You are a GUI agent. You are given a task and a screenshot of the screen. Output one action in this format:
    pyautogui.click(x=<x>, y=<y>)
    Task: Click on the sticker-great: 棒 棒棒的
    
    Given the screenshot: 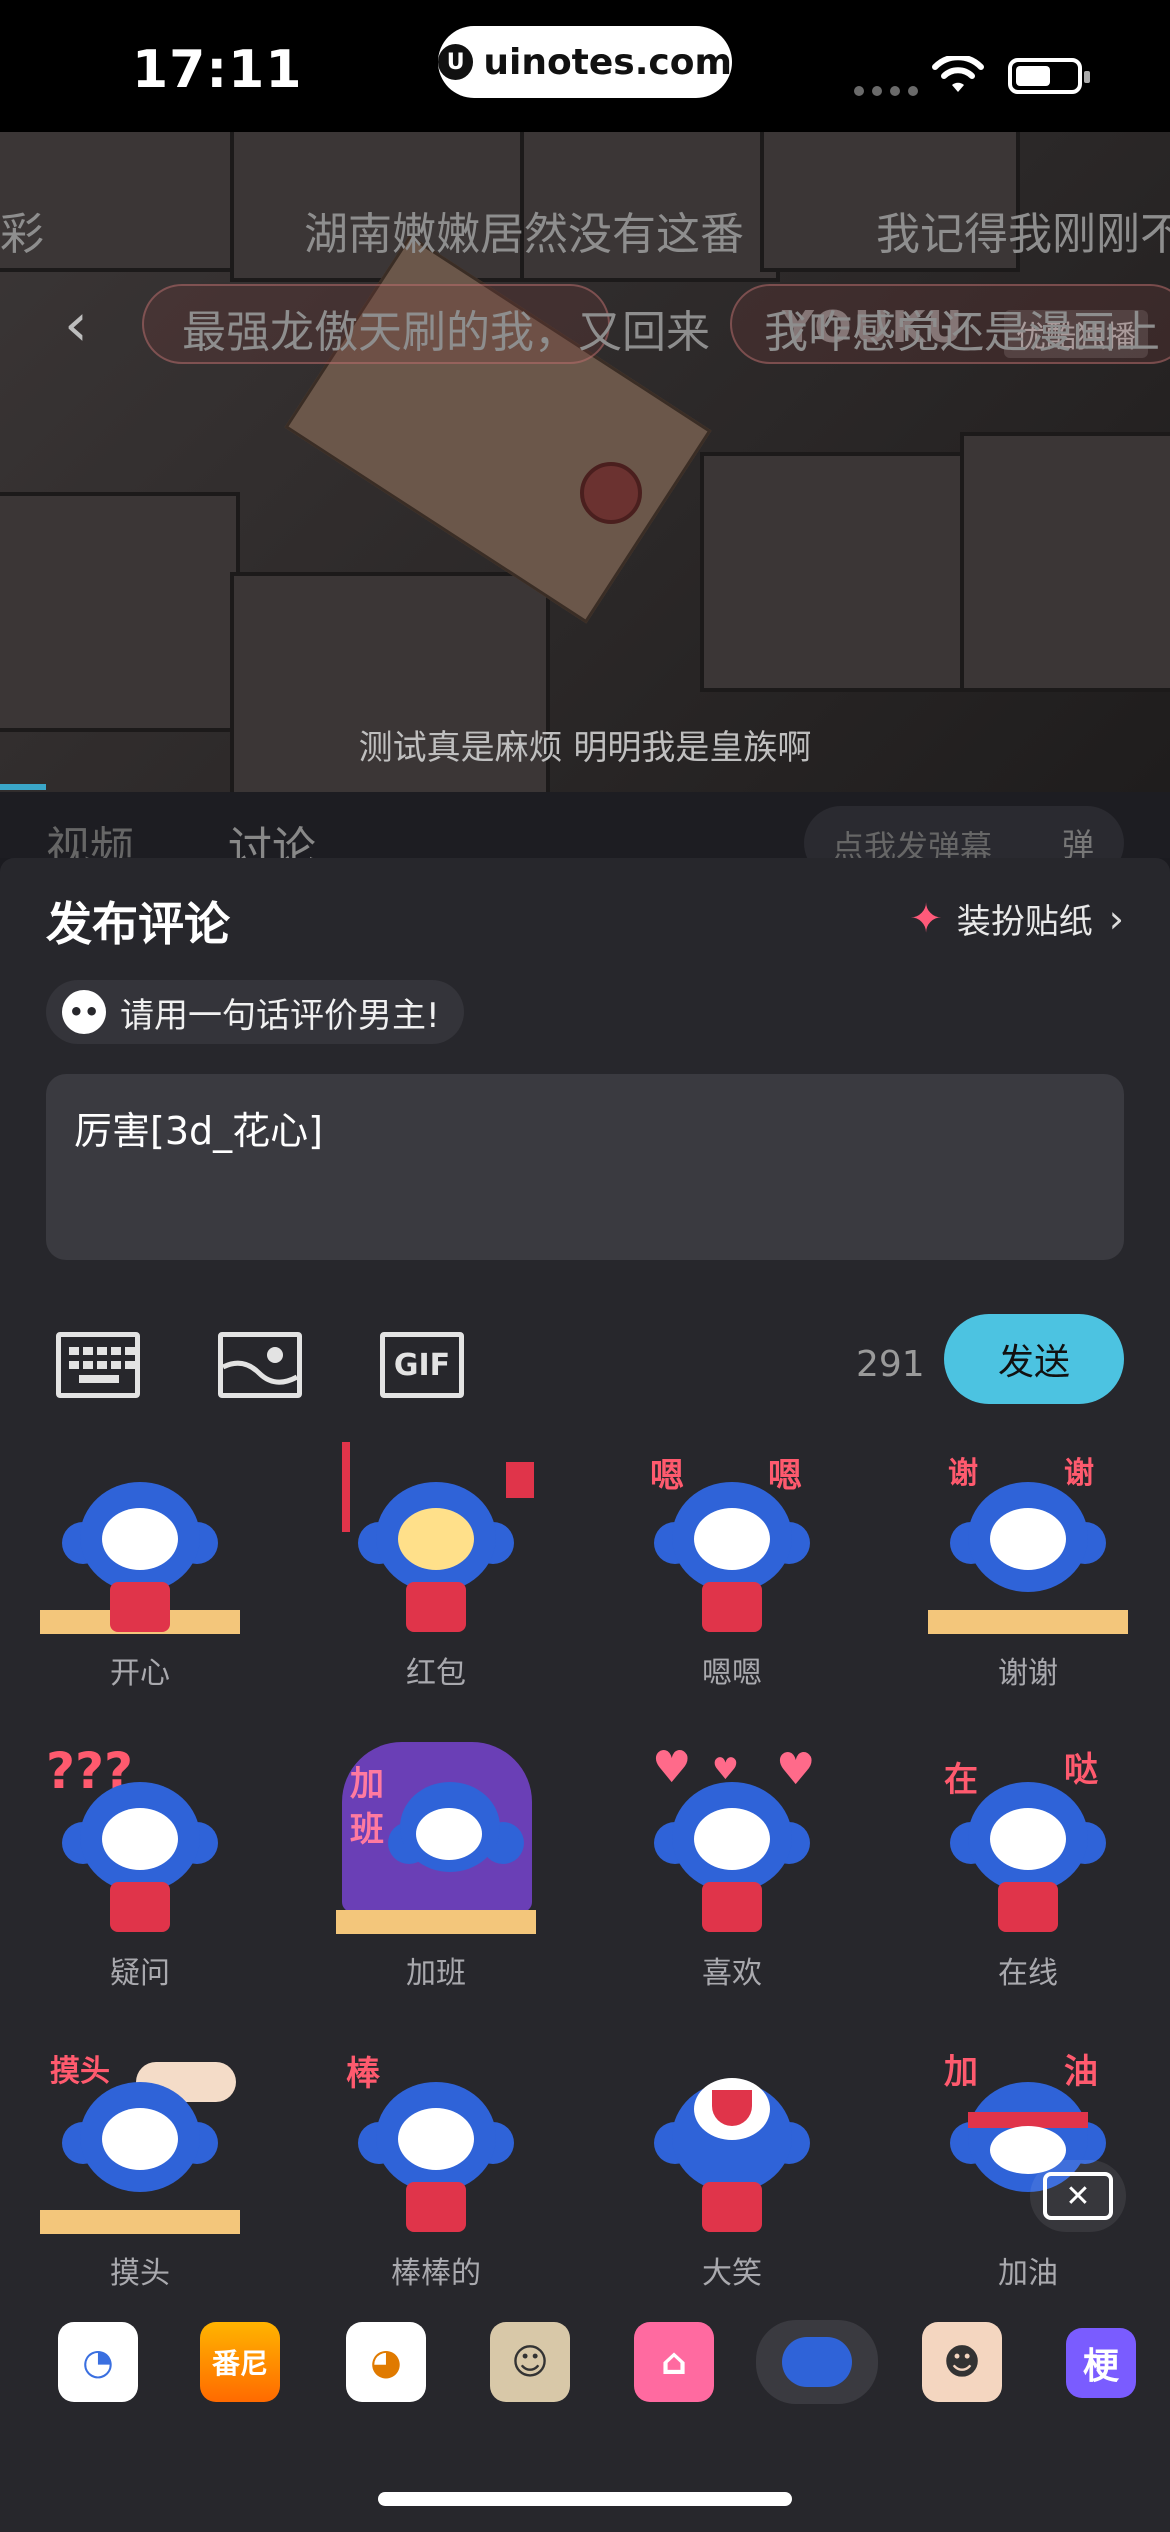 What is the action you would take?
    pyautogui.click(x=436, y=2177)
    